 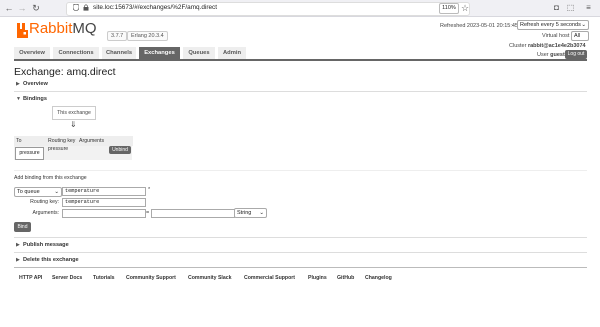 I want to click on logo-wordmark: RabbitMQ, so click(x=63, y=28).